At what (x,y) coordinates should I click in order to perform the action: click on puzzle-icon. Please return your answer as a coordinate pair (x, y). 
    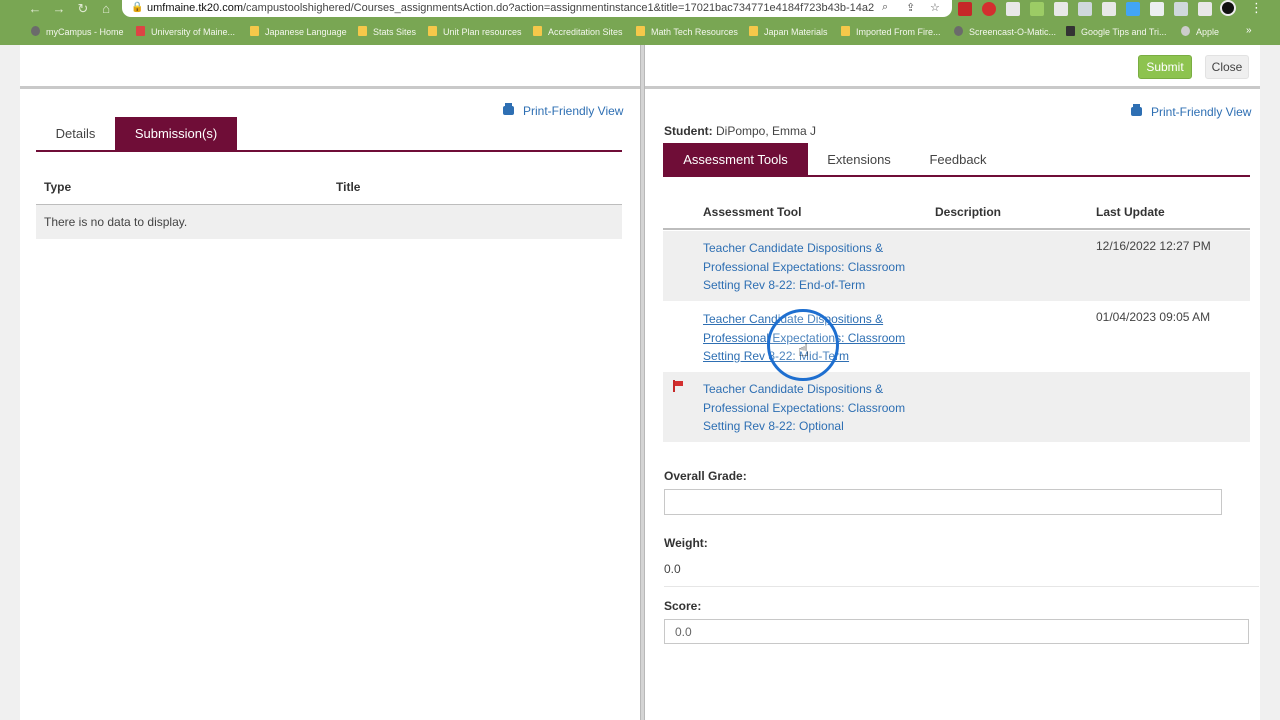
    Looking at the image, I should click on (1157, 9).